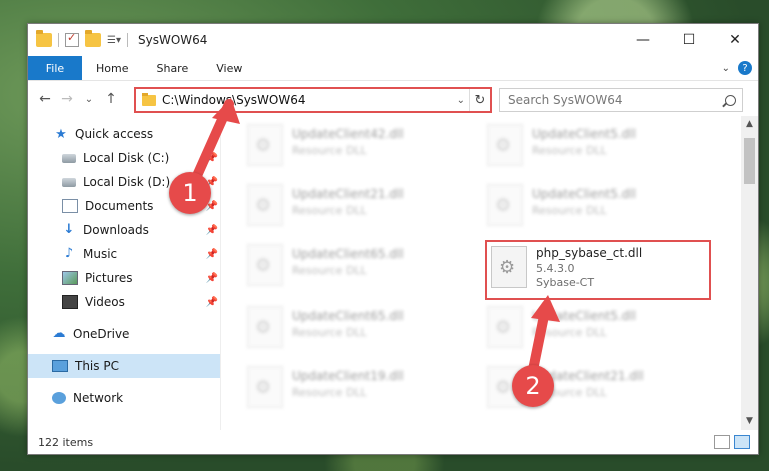 The height and width of the screenshot is (471, 769). I want to click on address-path: C:\Windows\SysWOW64, so click(234, 100).